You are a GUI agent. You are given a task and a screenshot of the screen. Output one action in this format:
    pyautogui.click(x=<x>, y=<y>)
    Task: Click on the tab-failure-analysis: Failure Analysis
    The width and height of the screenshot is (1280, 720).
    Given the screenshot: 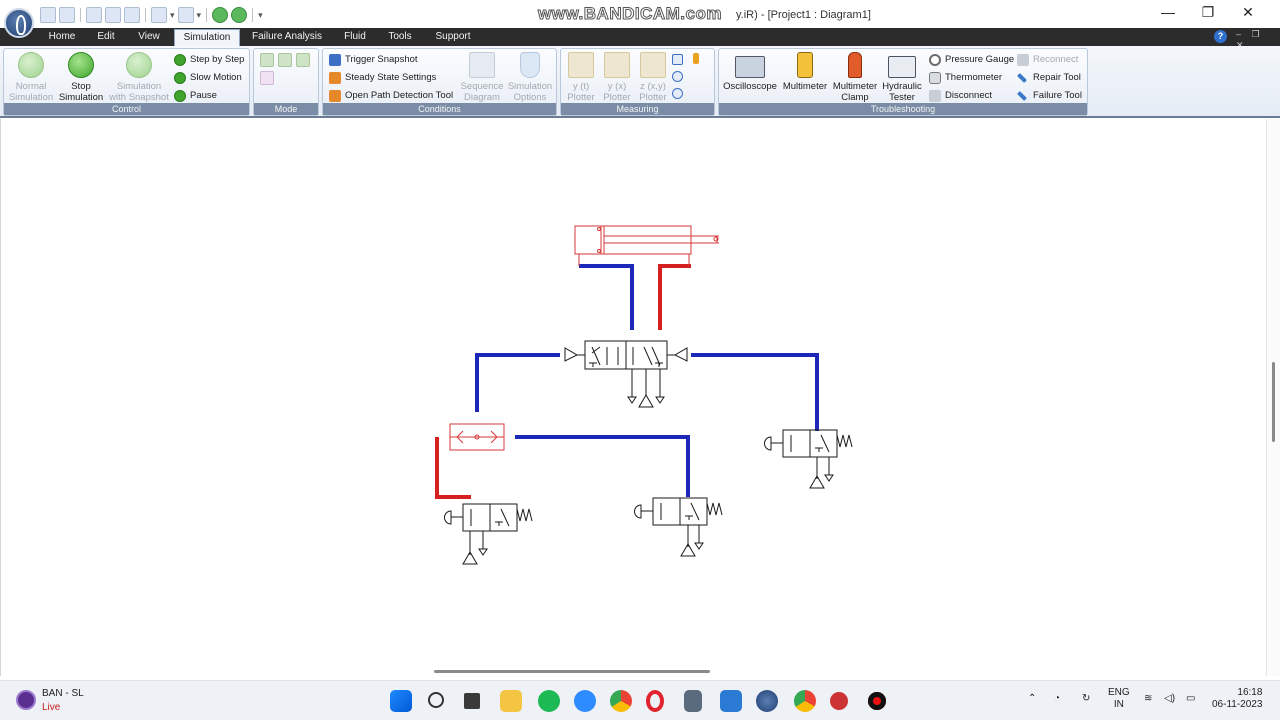 What is the action you would take?
    pyautogui.click(x=287, y=37)
    